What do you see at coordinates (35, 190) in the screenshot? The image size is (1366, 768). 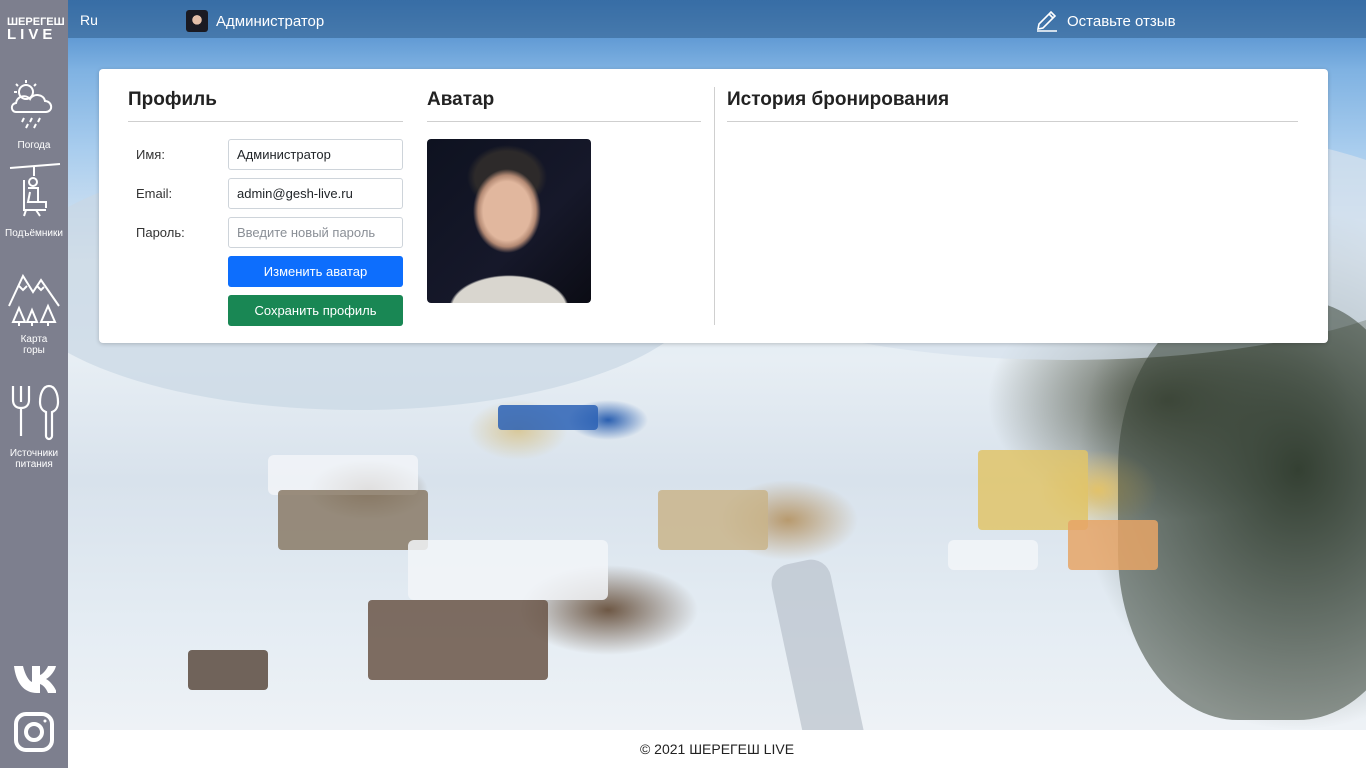 I see `ski-lift-icon` at bounding box center [35, 190].